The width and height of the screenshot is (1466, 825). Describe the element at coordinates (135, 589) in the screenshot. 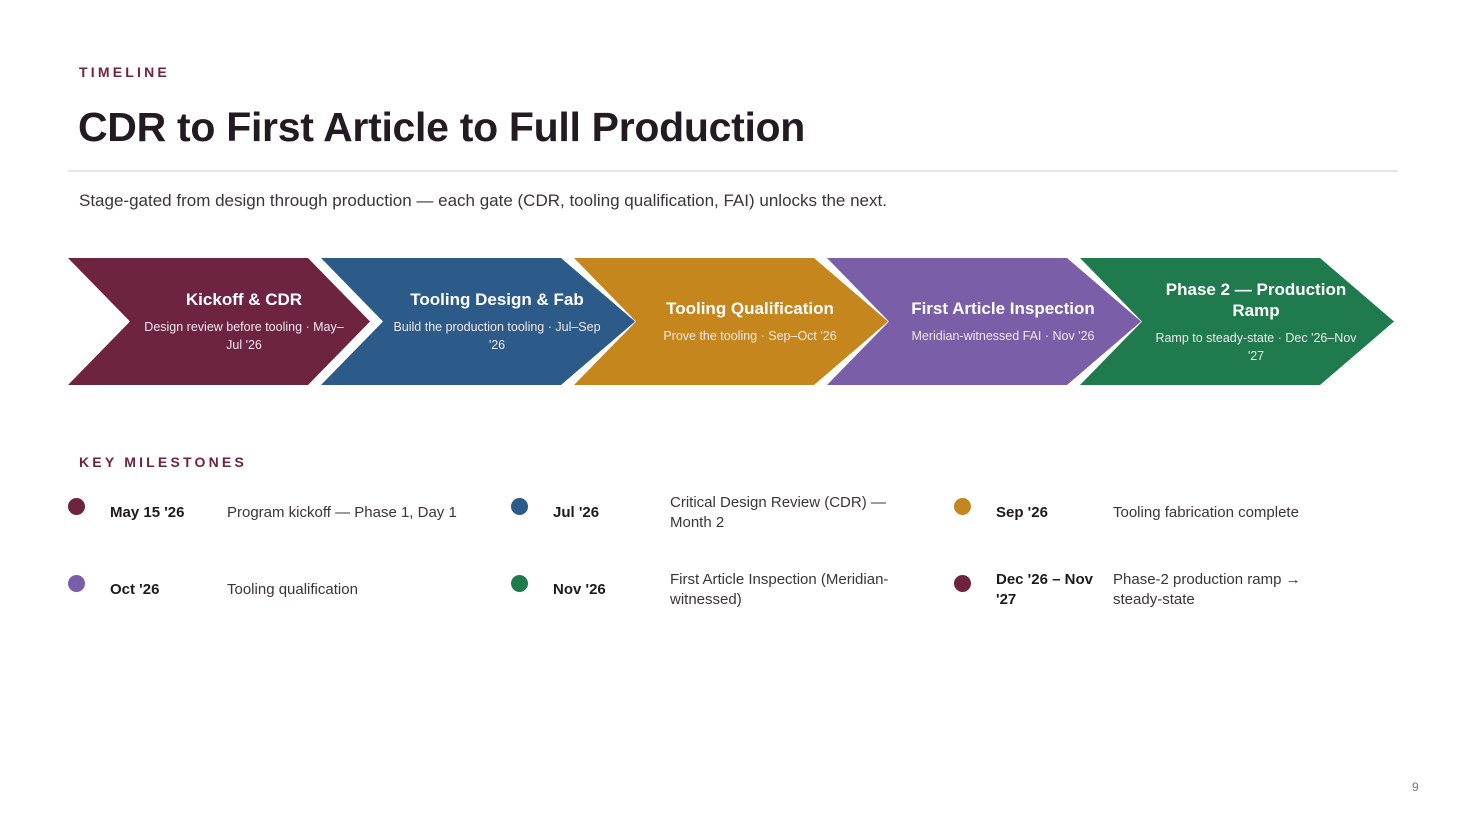

I see `milestone-date: Oct '26` at that location.